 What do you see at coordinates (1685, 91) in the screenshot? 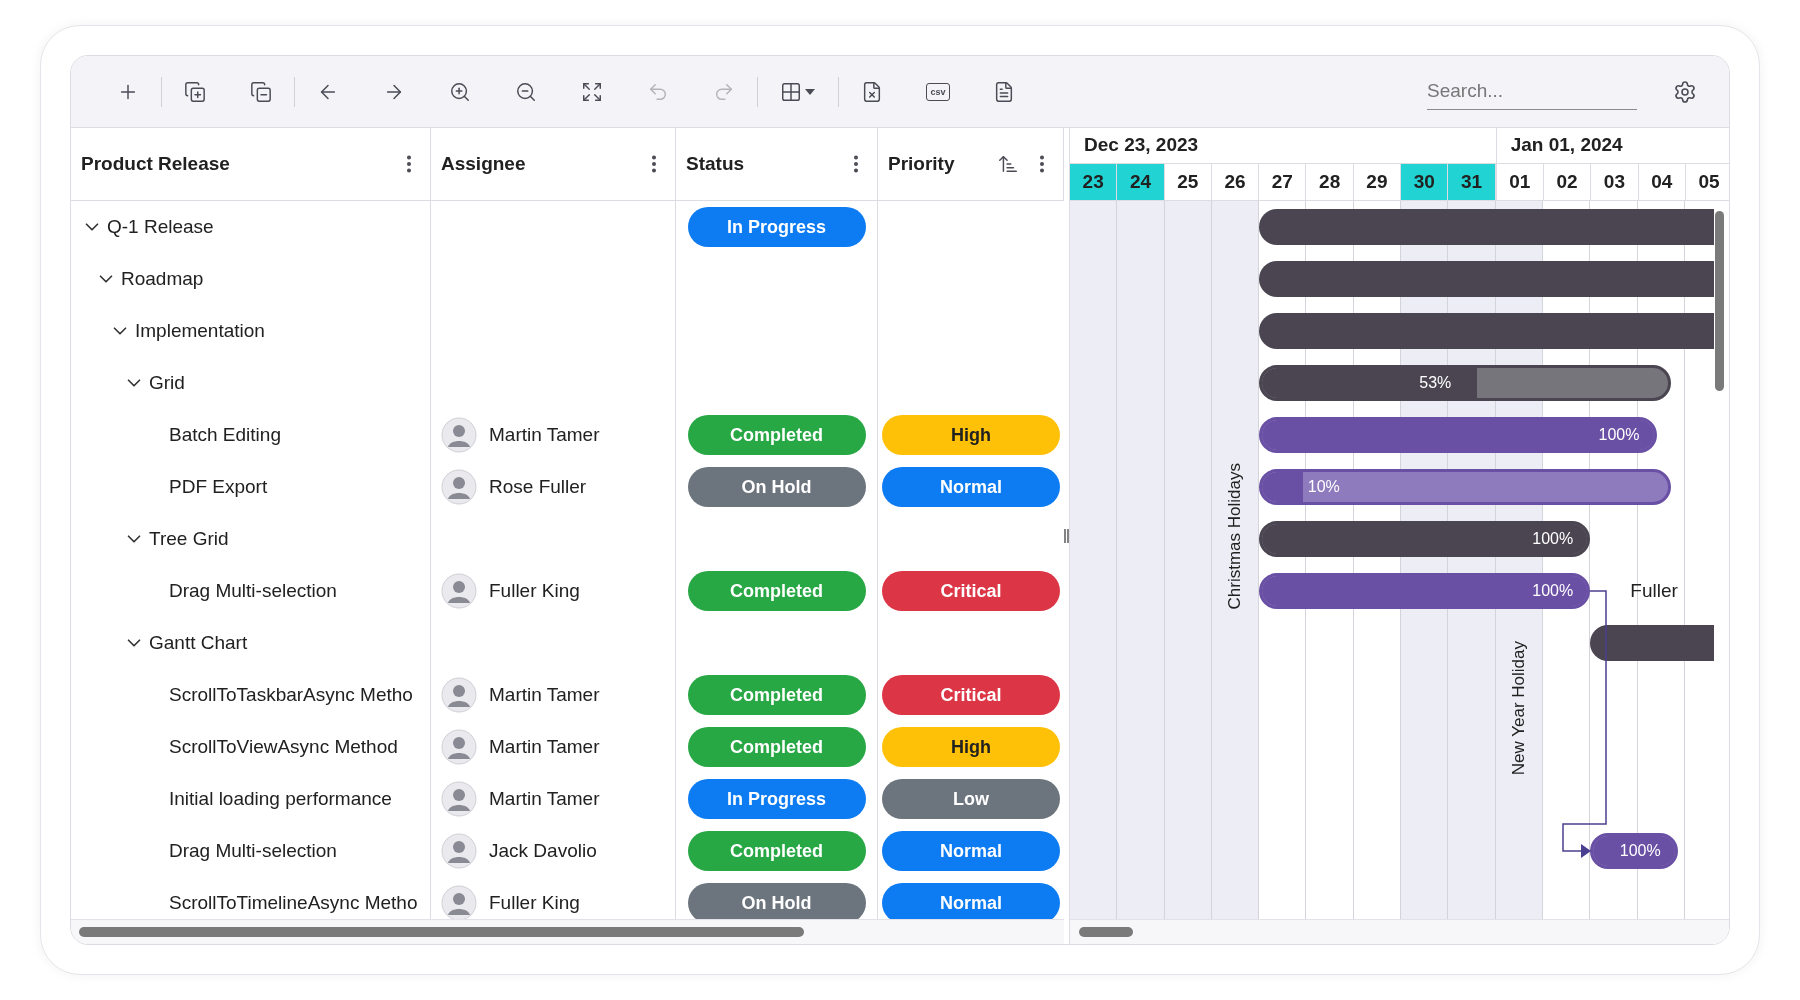
I see `gear-icon` at bounding box center [1685, 91].